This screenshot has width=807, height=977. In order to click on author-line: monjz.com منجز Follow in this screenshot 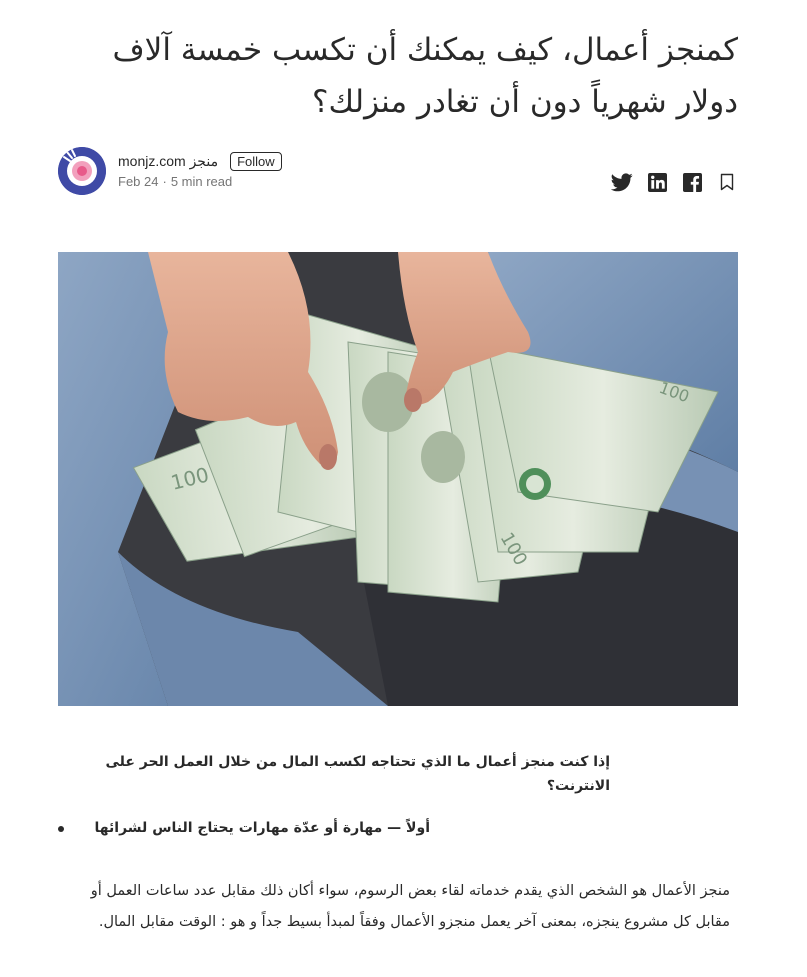, I will do `click(200, 161)`.